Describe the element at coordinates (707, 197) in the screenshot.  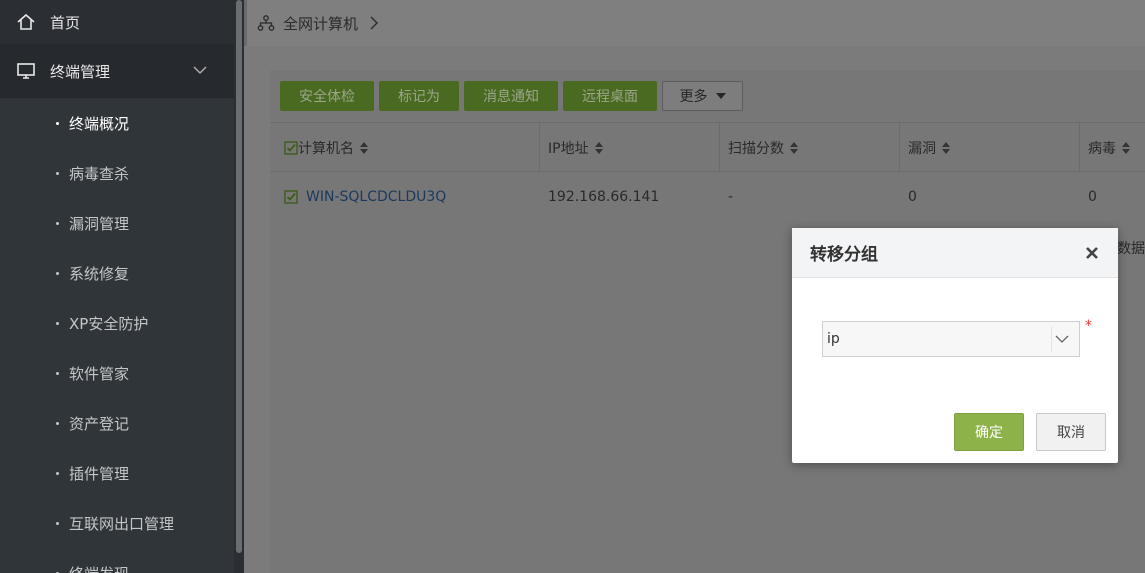
I see `table-row: WIN-SQLCDCLDU3Q 192.168.66.141 - 0 0` at that location.